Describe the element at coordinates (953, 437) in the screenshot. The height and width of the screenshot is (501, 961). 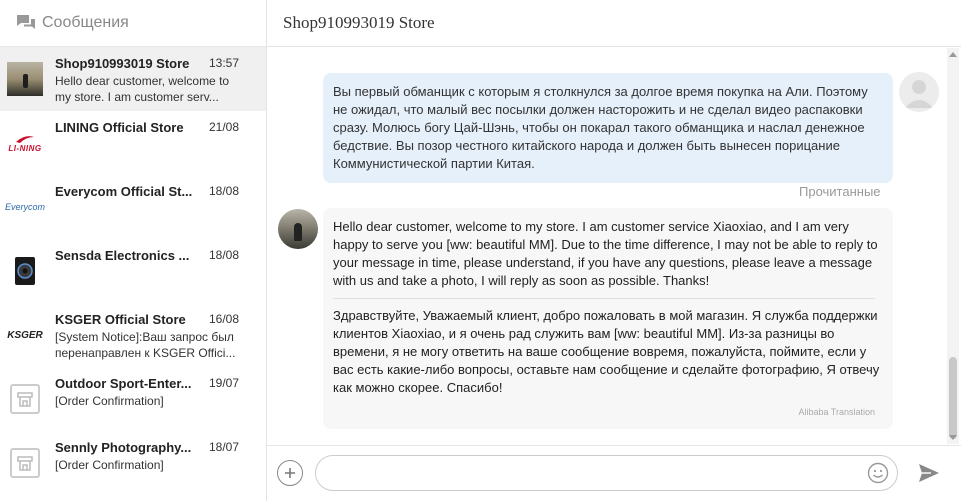
I see `scroll-down-arrow-icon` at that location.